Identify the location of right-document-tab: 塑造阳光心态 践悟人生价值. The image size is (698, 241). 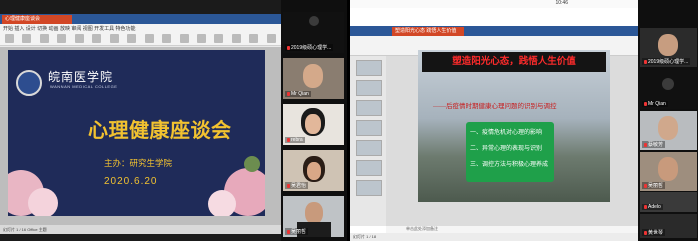
(428, 31).